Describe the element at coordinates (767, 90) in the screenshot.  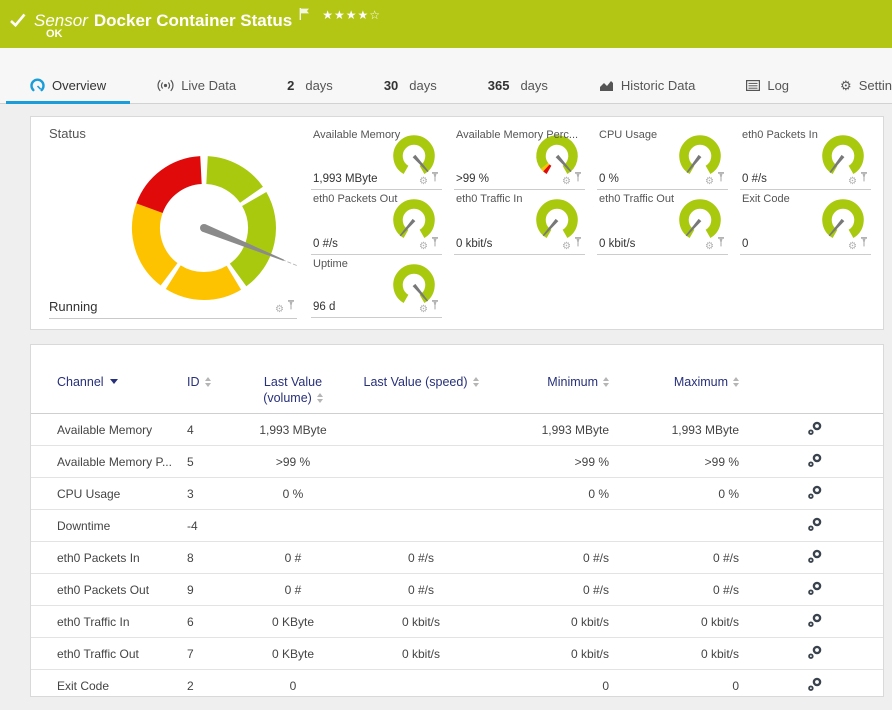
I see `tab-log: Log` at that location.